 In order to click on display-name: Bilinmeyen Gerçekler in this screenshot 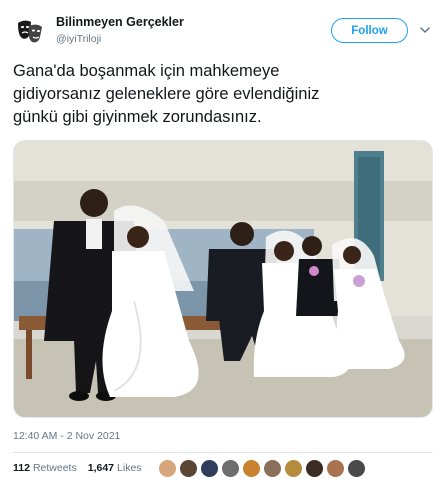, I will do `click(120, 22)`.